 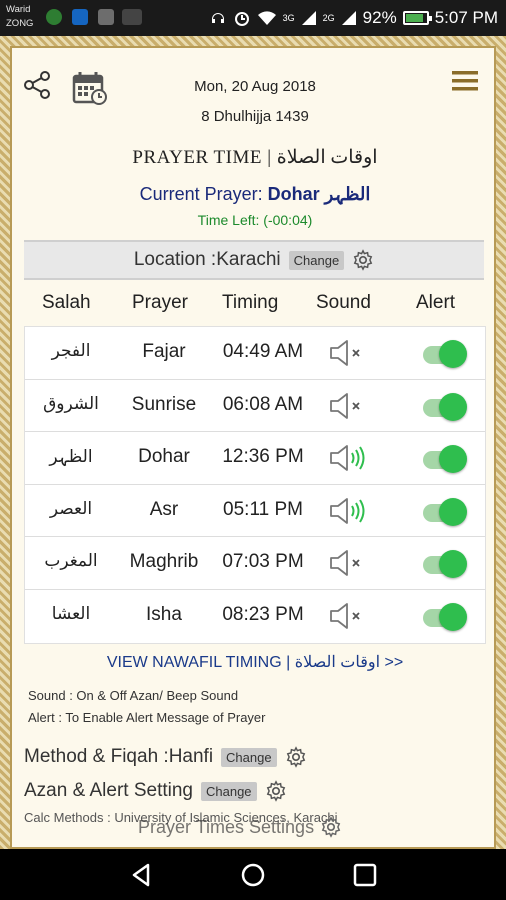 I want to click on table-row: المغرب Maghrib 07:03 PM, so click(x=255, y=563).